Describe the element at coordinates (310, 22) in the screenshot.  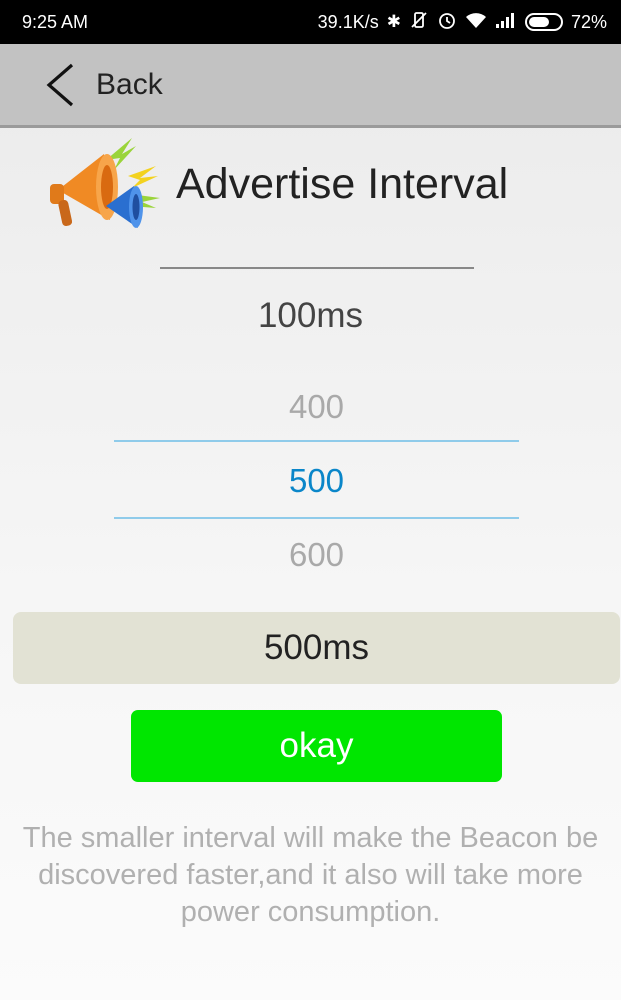
I see `status-bar: 9:25 AM 39.1K/s ✱ 72%` at that location.